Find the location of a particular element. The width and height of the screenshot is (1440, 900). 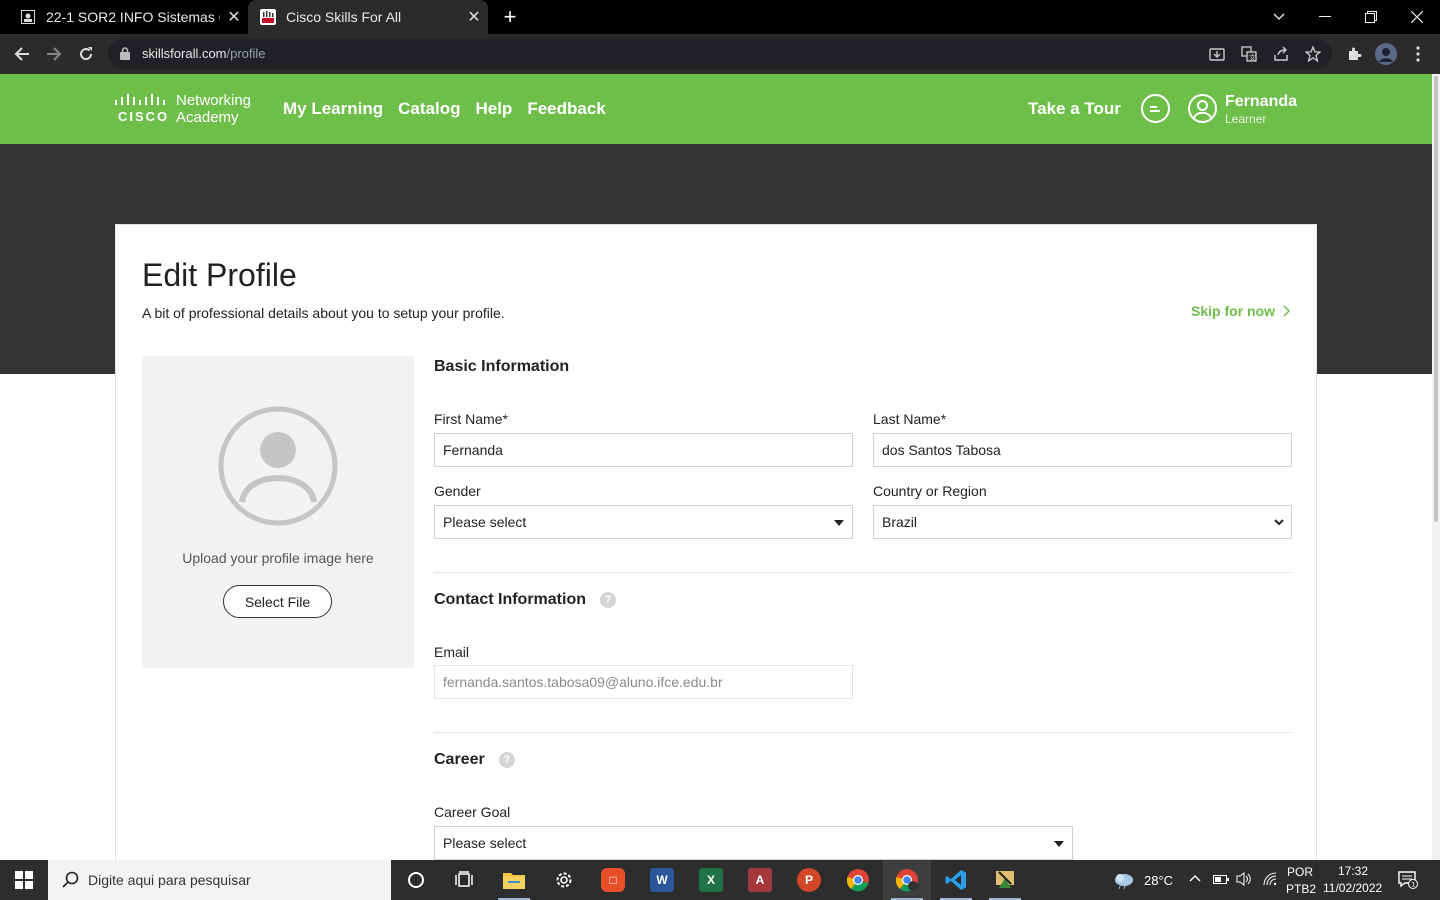

translate-icon: 文 is located at coordinates (1249, 54).